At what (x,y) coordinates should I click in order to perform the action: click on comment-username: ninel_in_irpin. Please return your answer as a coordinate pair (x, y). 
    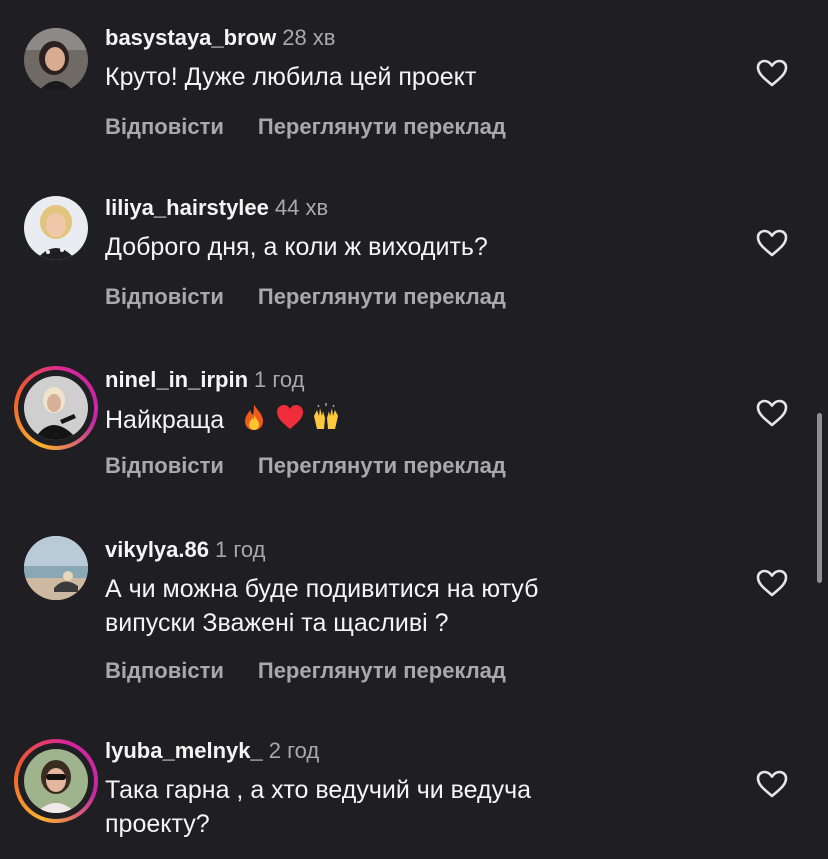
    Looking at the image, I should click on (176, 379).